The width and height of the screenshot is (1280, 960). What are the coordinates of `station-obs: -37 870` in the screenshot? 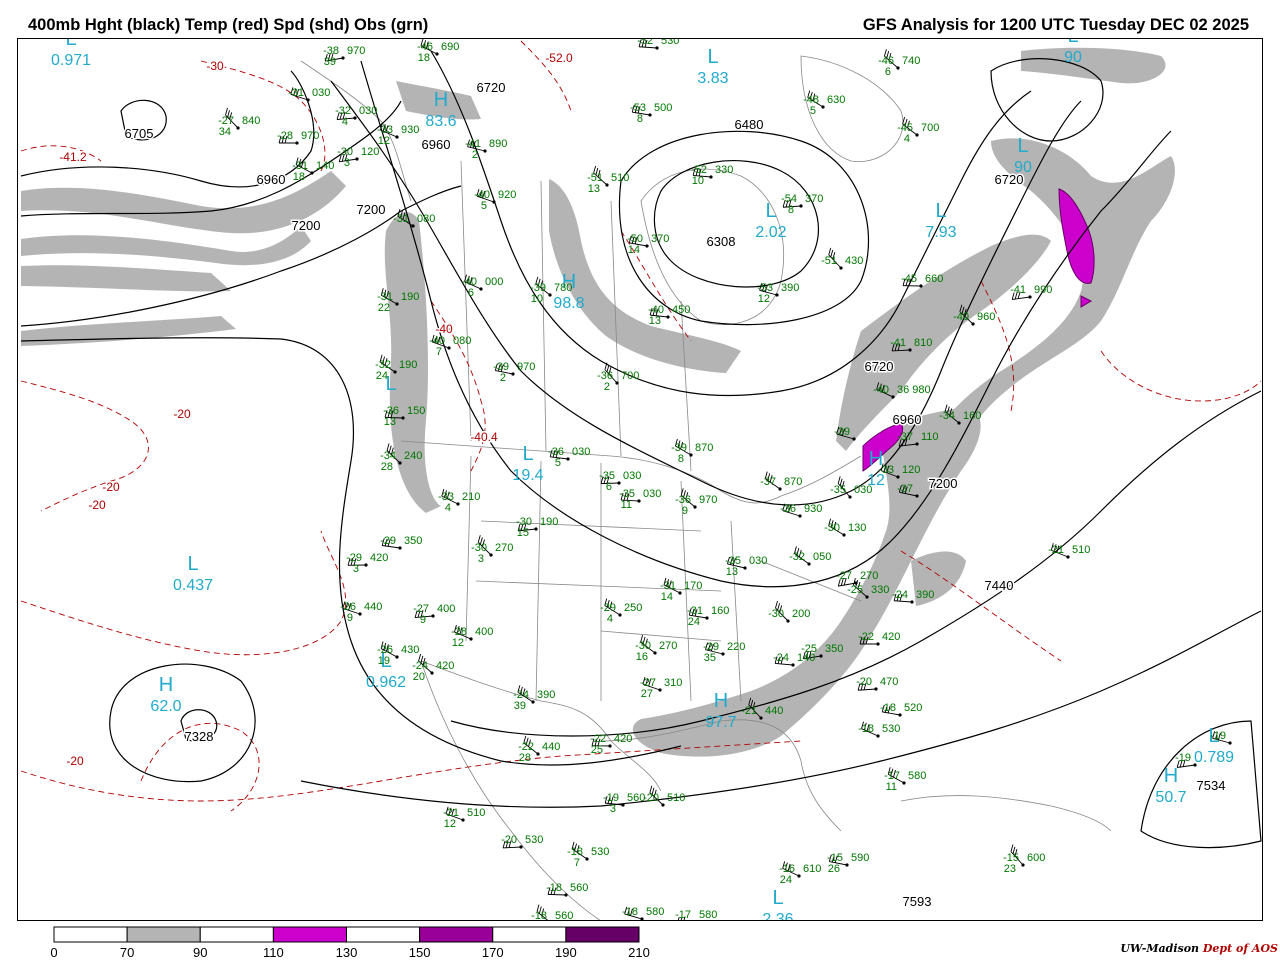 It's located at (781, 481).